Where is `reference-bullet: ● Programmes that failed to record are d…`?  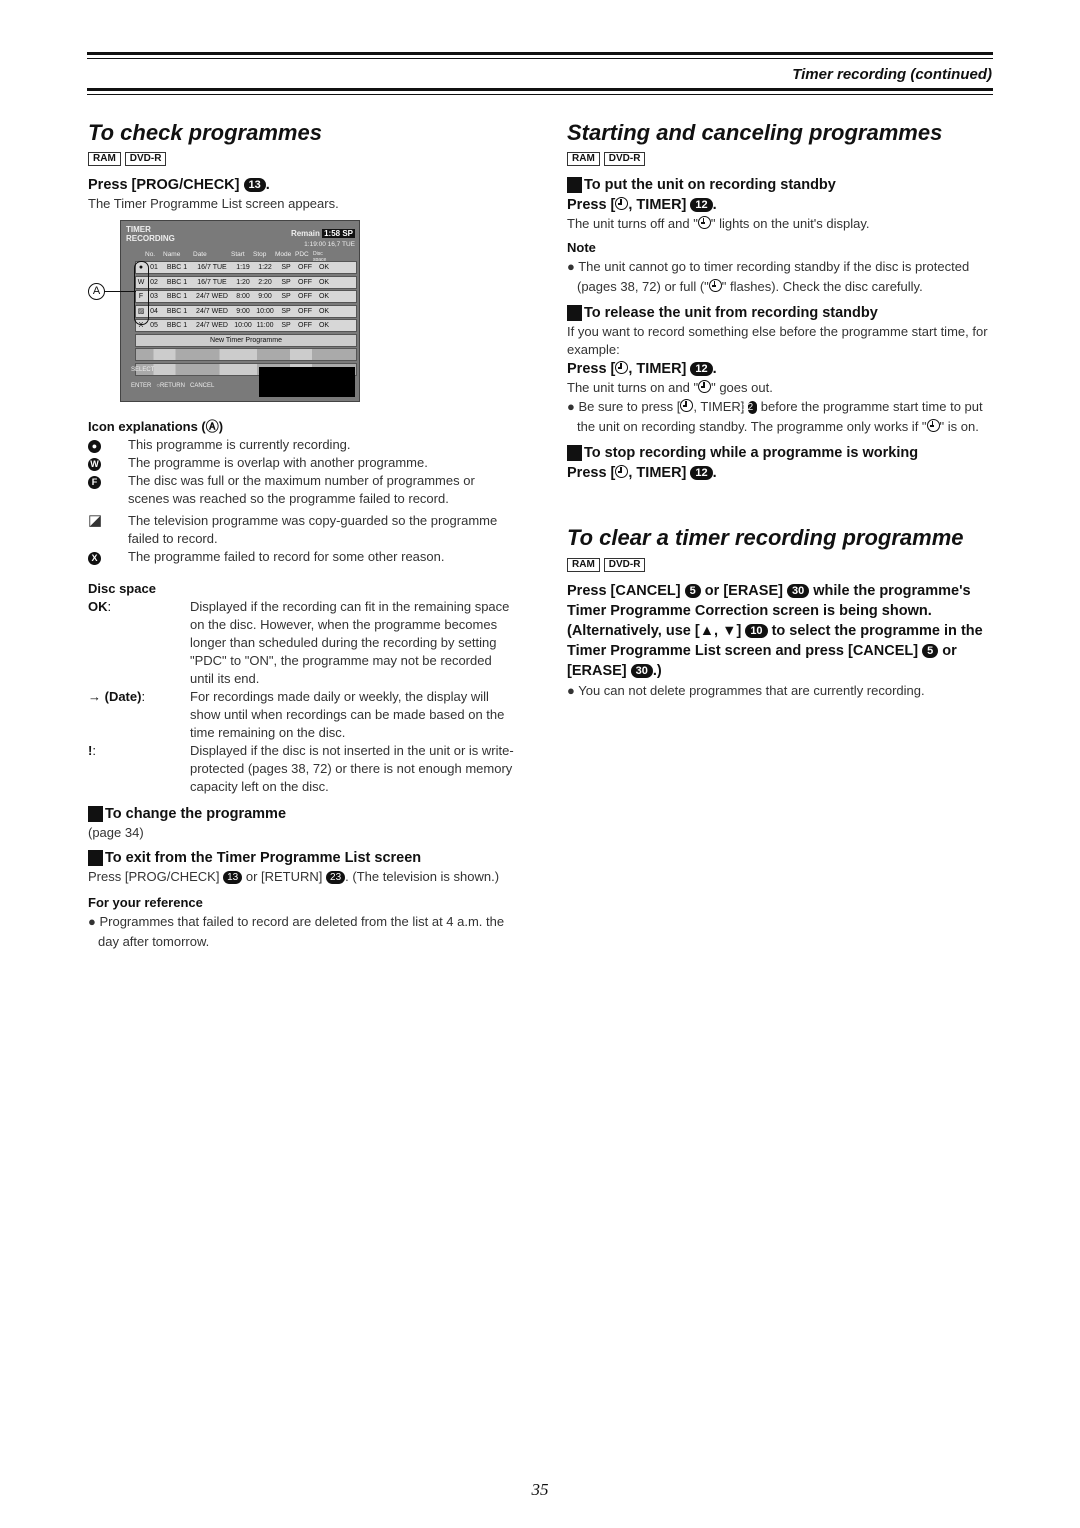 reference-bullet: ● Programmes that failed to record are d… is located at coordinates (296, 932).